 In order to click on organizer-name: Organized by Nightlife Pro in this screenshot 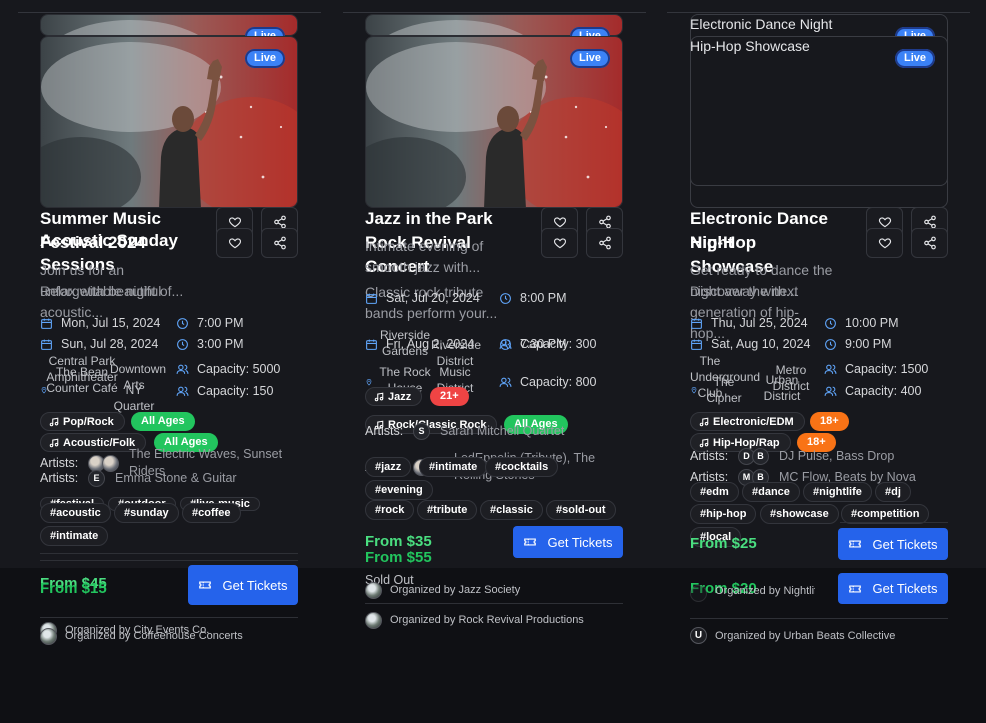, I will do `click(765, 591)`.